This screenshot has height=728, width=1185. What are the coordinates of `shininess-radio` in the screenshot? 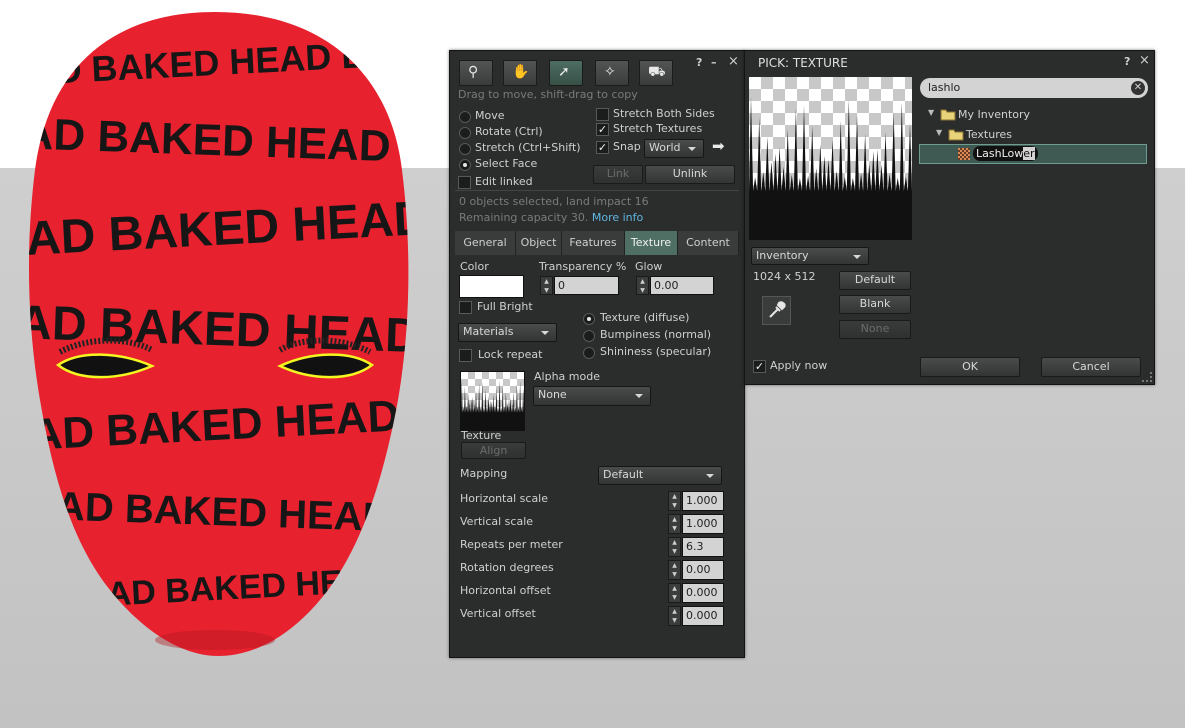 It's located at (589, 353).